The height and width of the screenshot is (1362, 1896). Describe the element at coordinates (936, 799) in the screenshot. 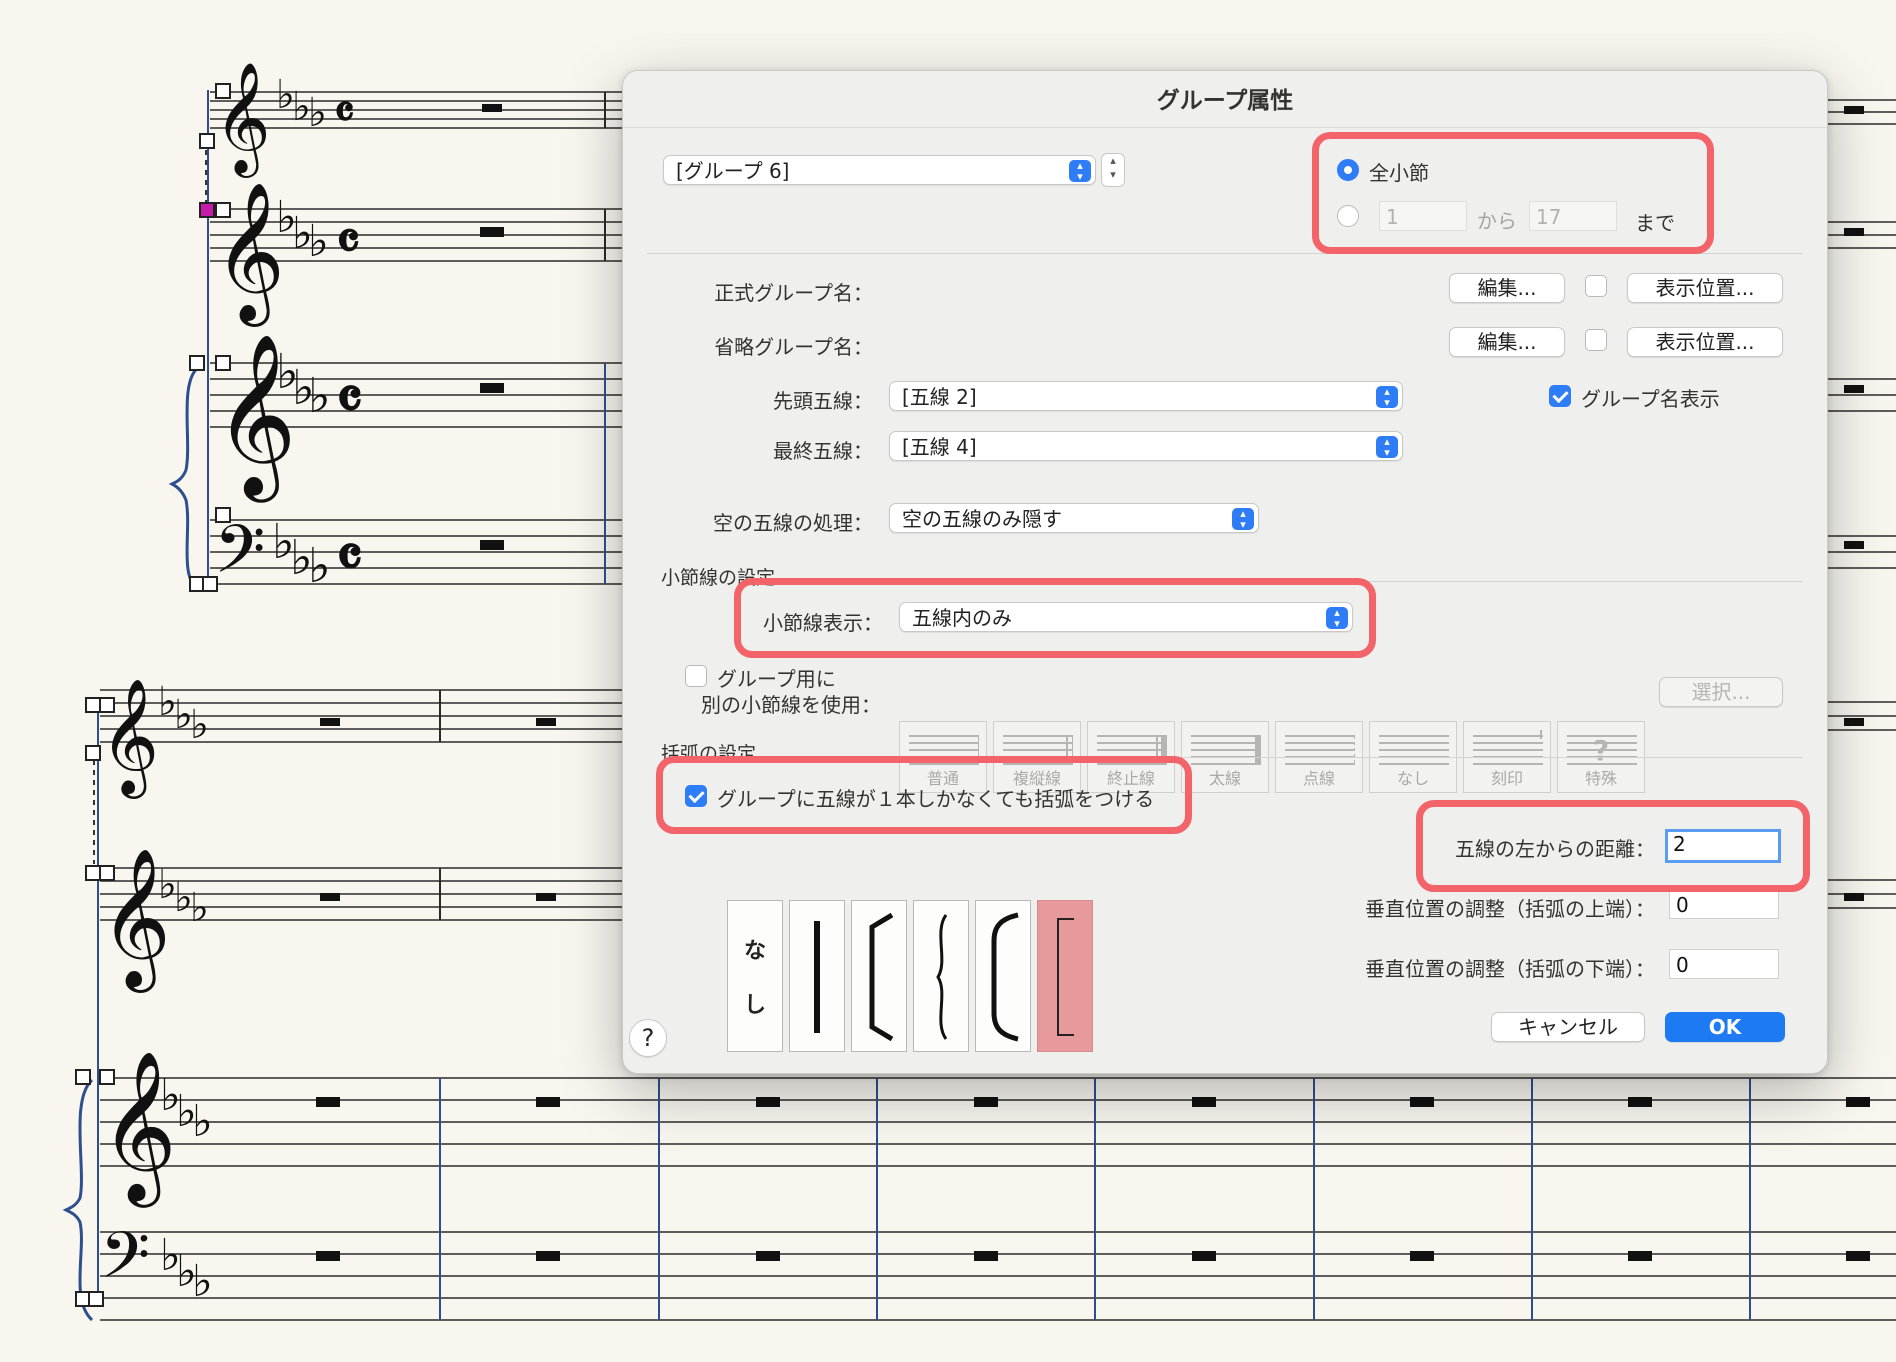

I see `single-staff-bracket-label: グループに五線が１本しかなくても括弧をつける` at that location.